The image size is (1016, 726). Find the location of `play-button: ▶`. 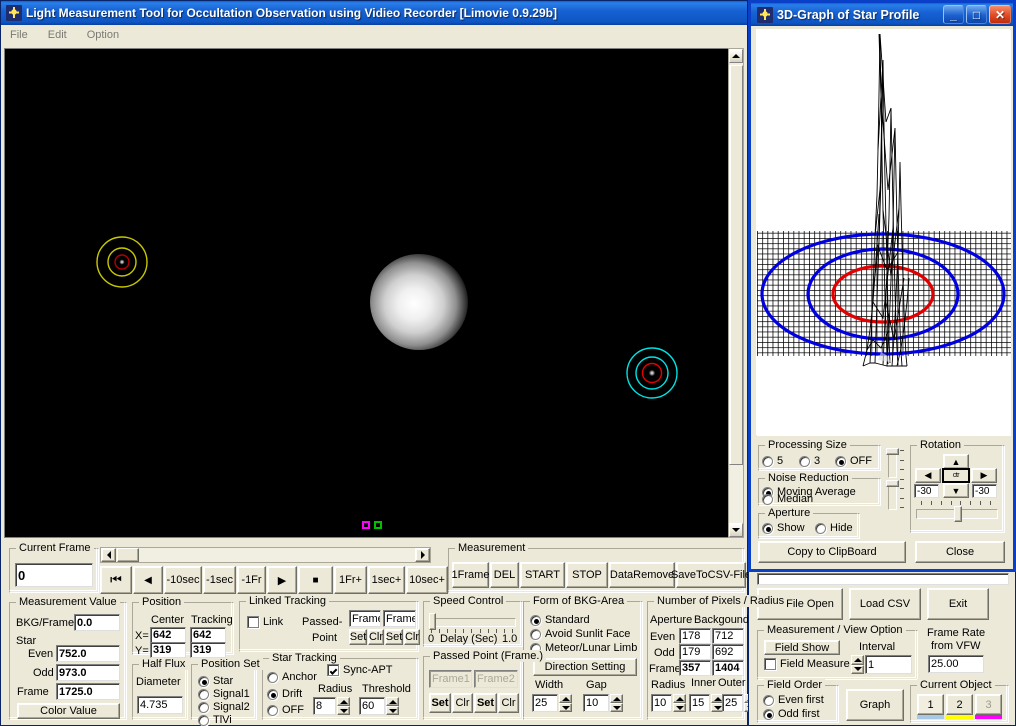

play-button: ▶ is located at coordinates (282, 580).